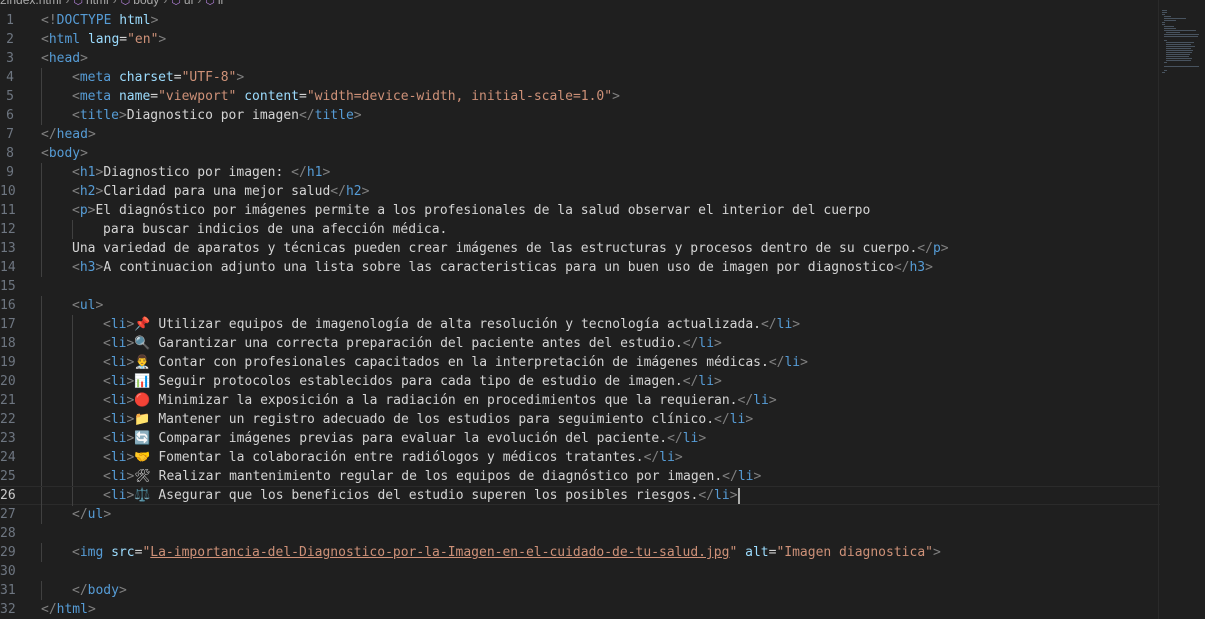 Image resolution: width=1205 pixels, height=619 pixels. I want to click on line-number: 32, so click(8, 609).